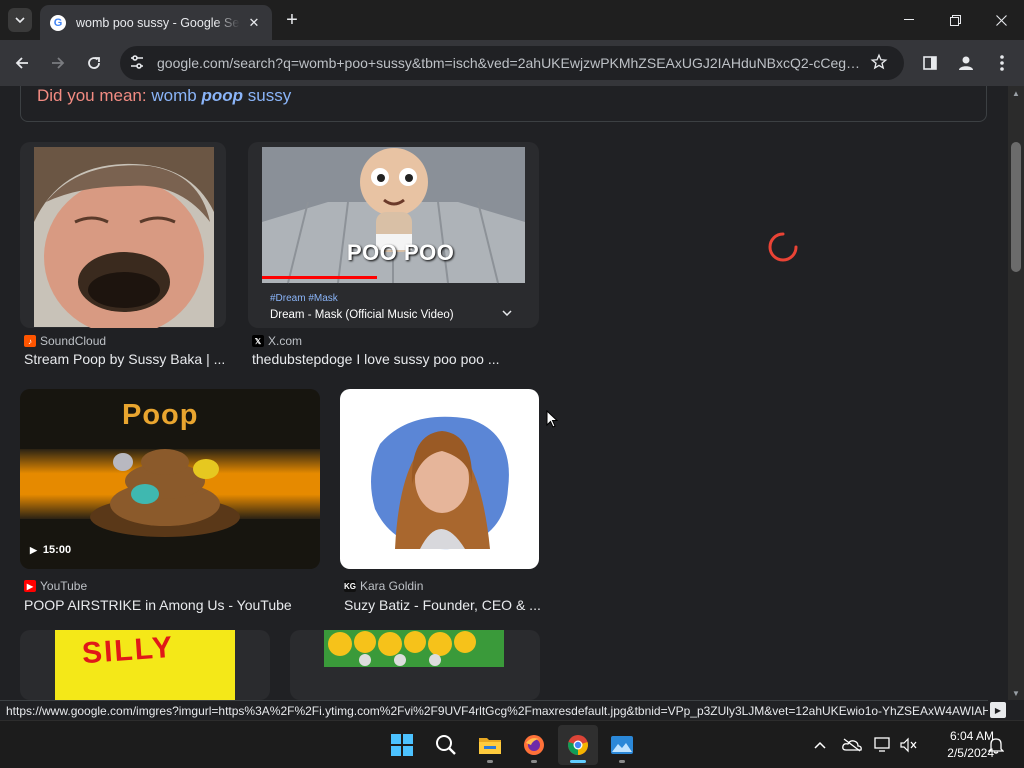 This screenshot has width=1024, height=768. I want to click on chevron-up-icon, so click(820, 745).